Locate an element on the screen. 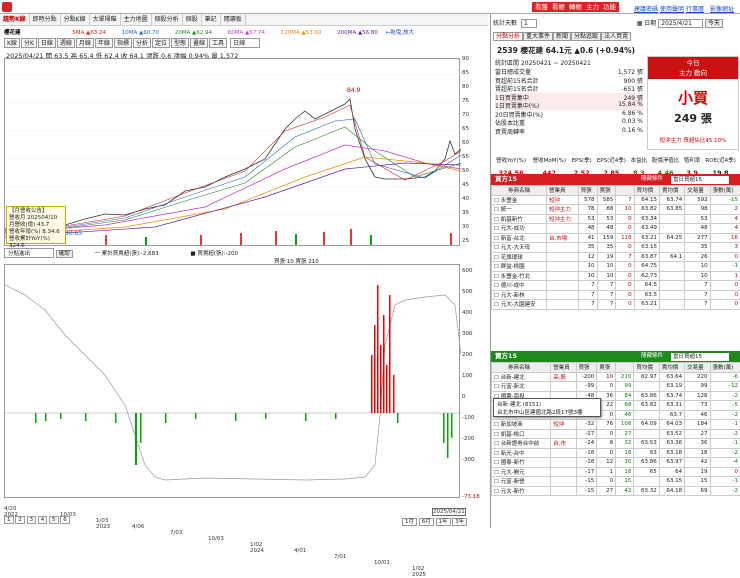  tab-events: 重大事件 is located at coordinates (538, 36).